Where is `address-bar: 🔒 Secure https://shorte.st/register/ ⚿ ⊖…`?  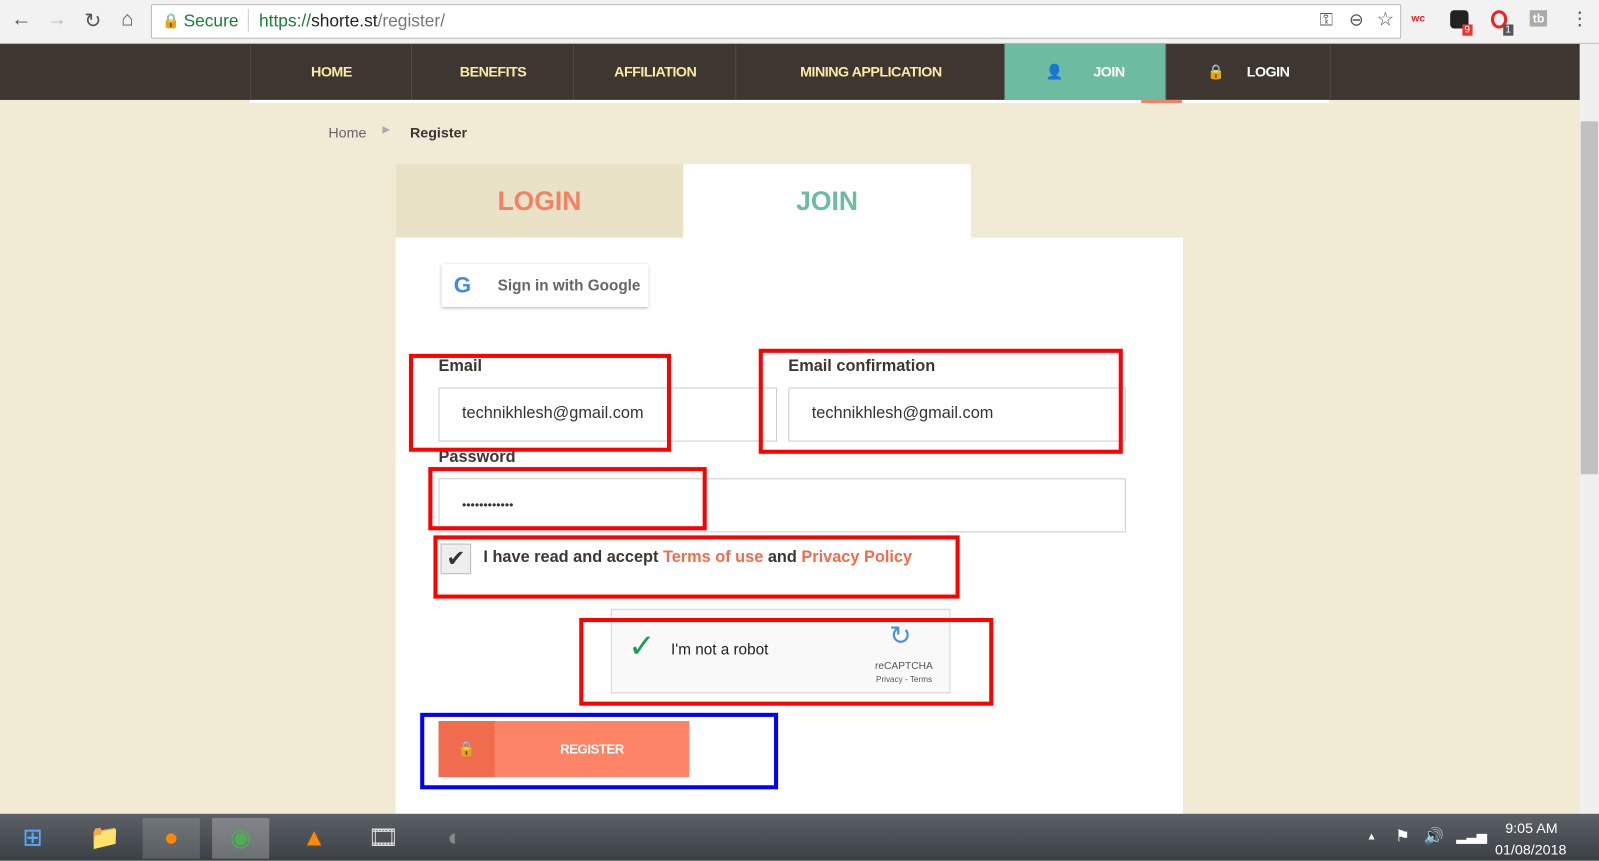
address-bar: 🔒 Secure https://shorte.st/register/ ⚿ ⊖… is located at coordinates (776, 21).